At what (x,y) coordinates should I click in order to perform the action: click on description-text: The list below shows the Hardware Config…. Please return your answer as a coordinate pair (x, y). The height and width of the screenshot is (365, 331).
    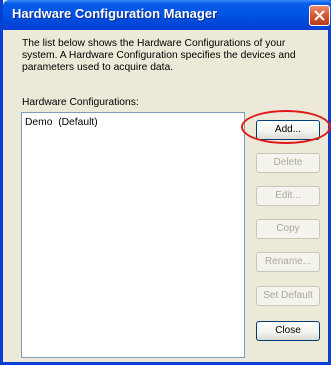
    Looking at the image, I should click on (159, 55).